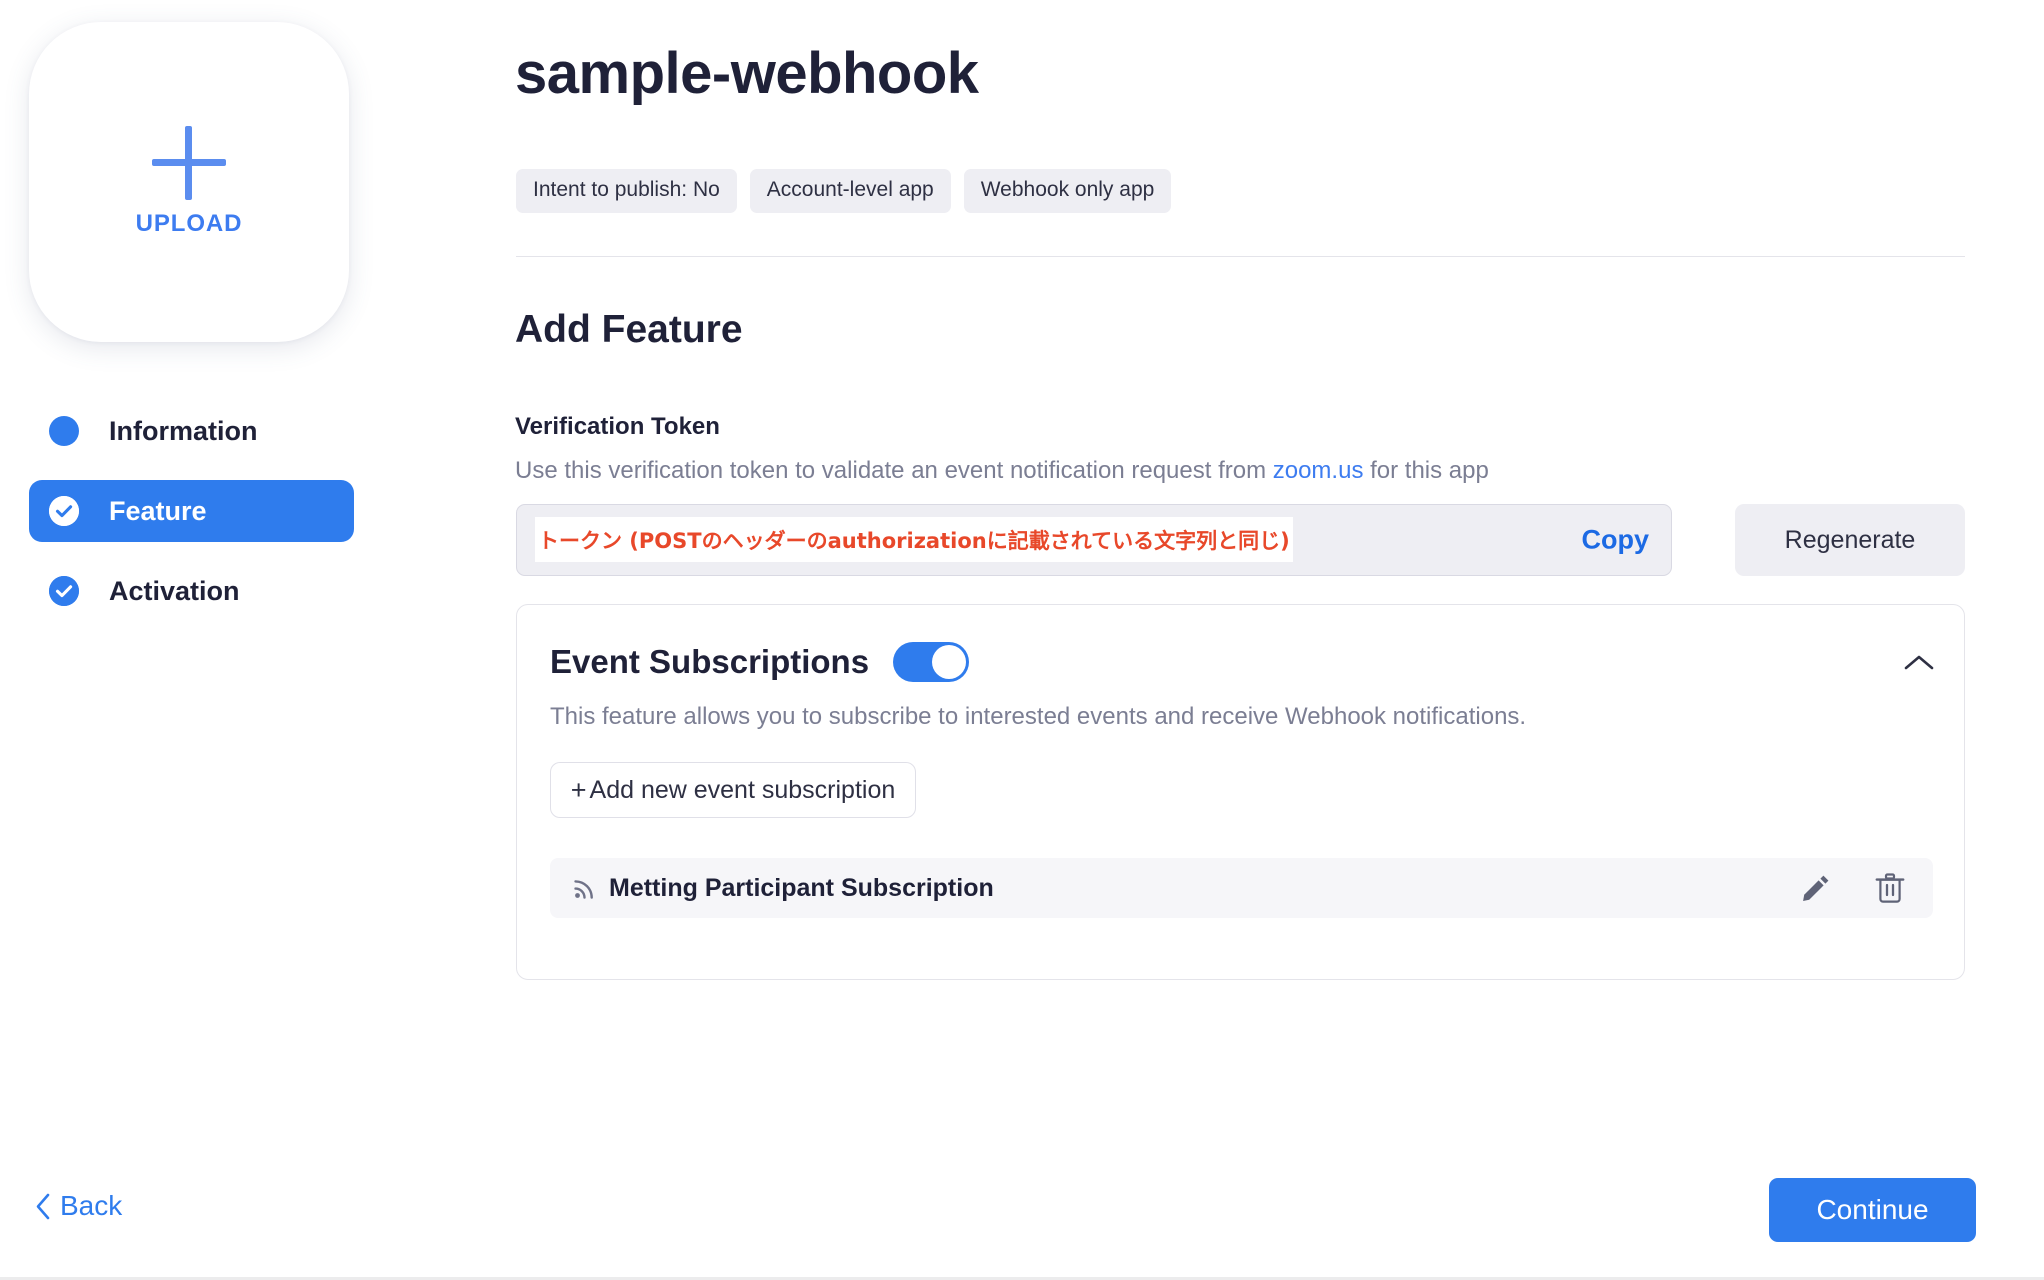  Describe the element at coordinates (1426, 470) in the screenshot. I see `description-text-after: for this app` at that location.